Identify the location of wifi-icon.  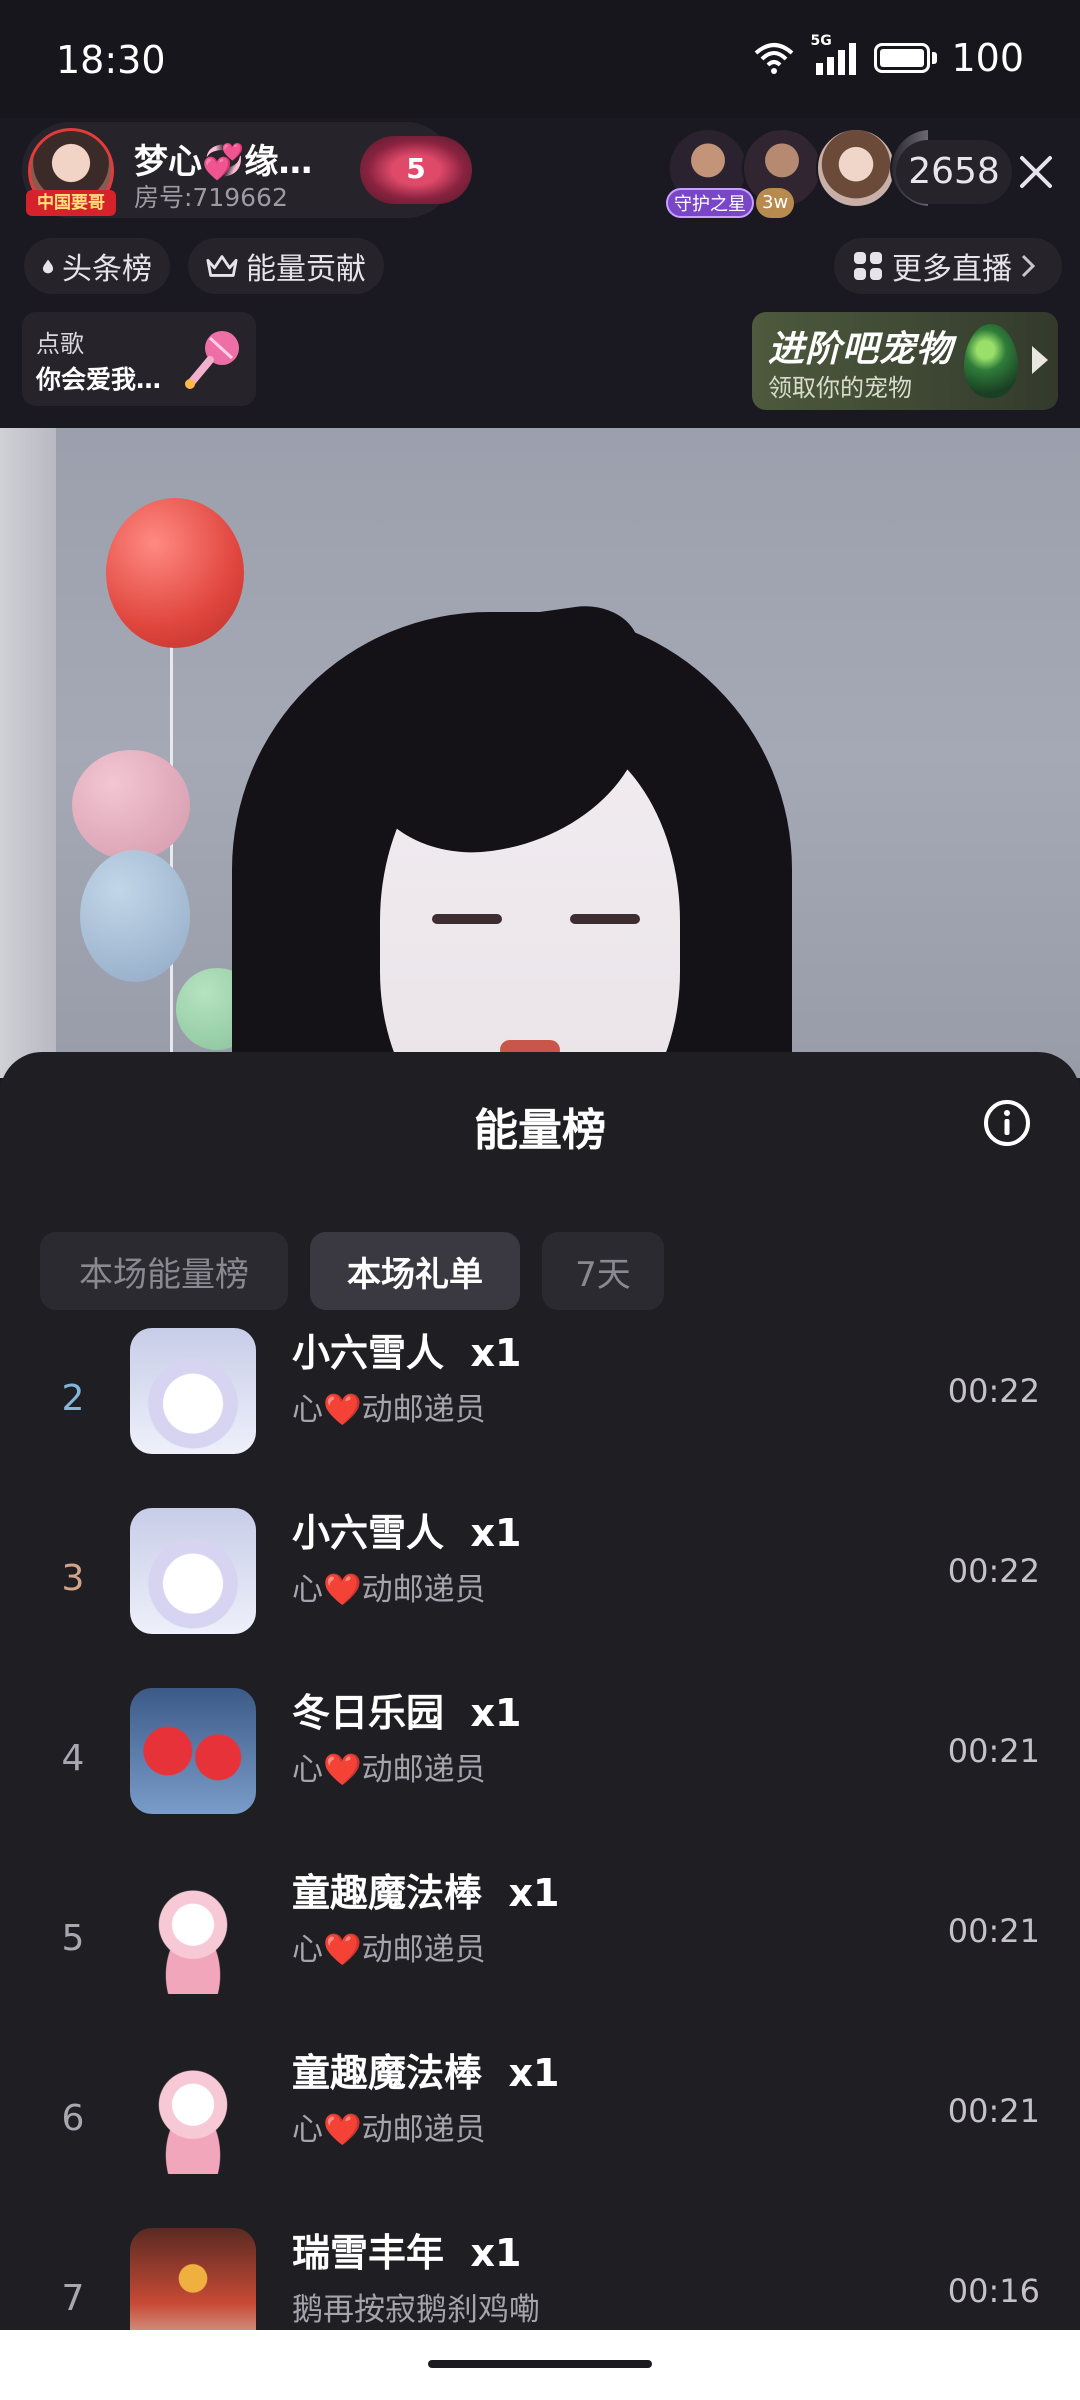
(774, 58).